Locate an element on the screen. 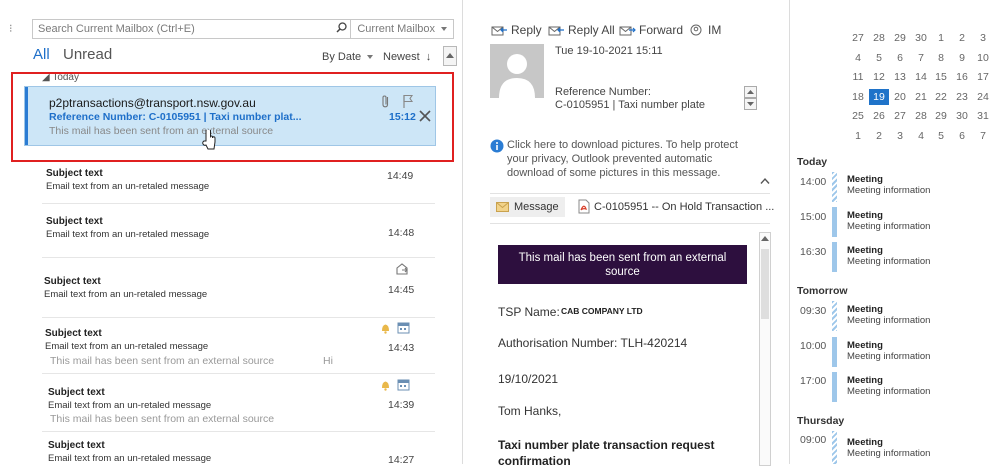 The image size is (994, 469). calendar-day: 26 is located at coordinates (879, 116).